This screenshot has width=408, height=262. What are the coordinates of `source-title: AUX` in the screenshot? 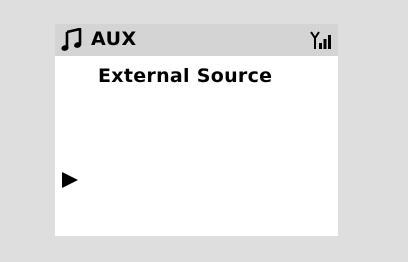 It's located at (114, 39).